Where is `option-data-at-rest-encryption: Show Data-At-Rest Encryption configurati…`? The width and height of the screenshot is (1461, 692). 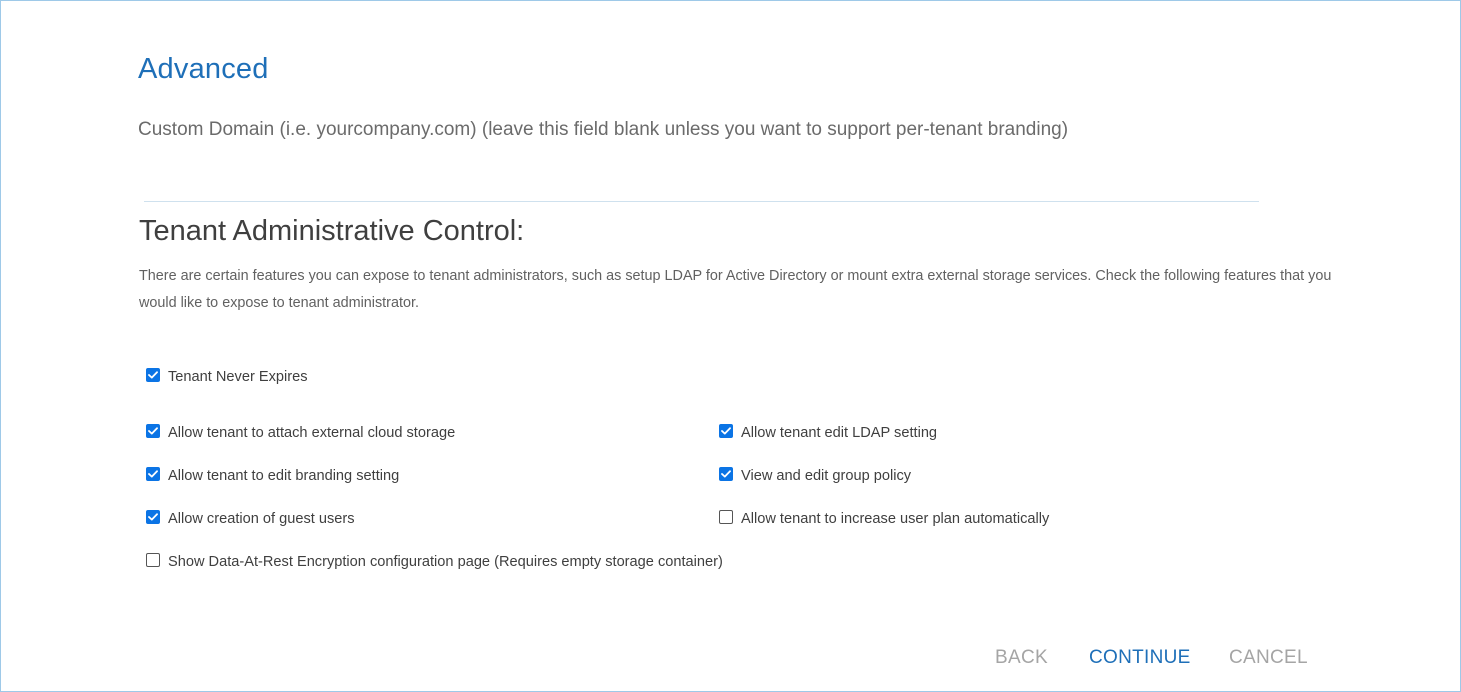 option-data-at-rest-encryption: Show Data-At-Rest Encryption configurati… is located at coordinates (434, 561).